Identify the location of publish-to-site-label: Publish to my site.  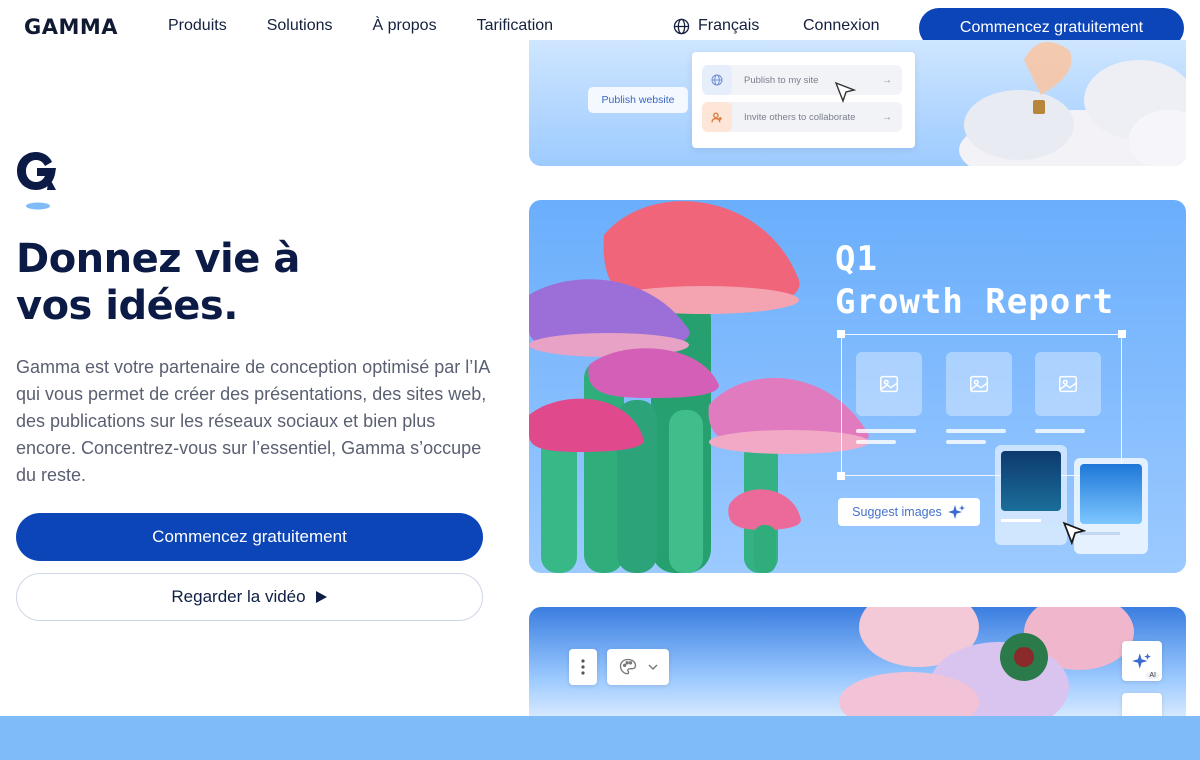
(781, 80).